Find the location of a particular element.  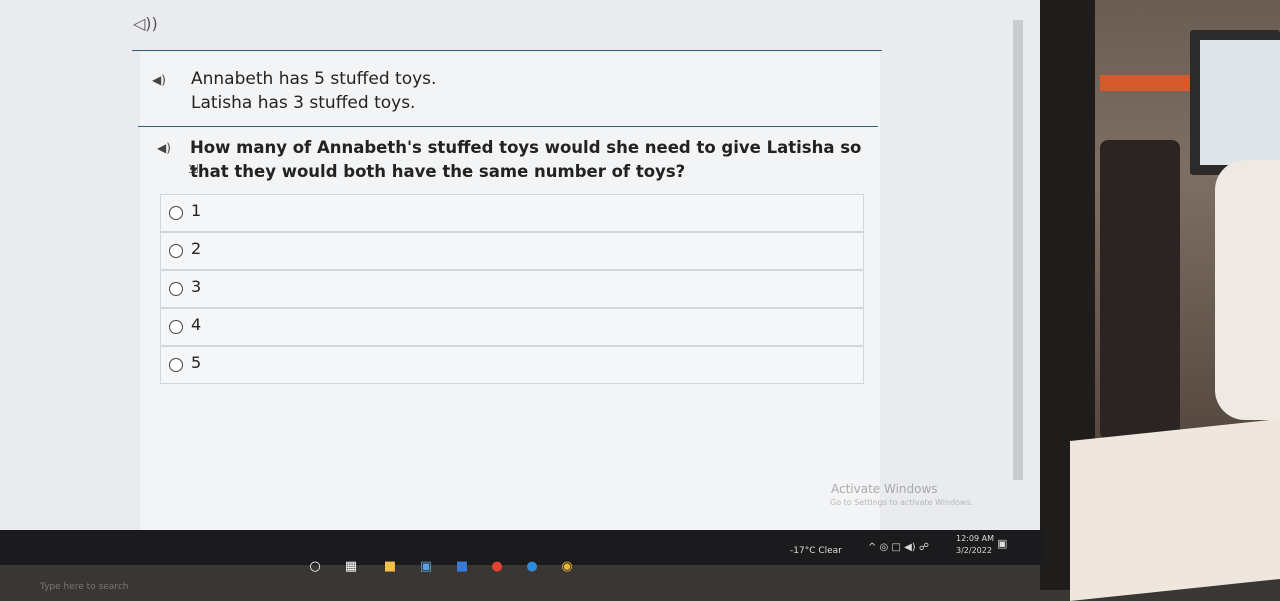

option-label: 5 is located at coordinates (196, 362).